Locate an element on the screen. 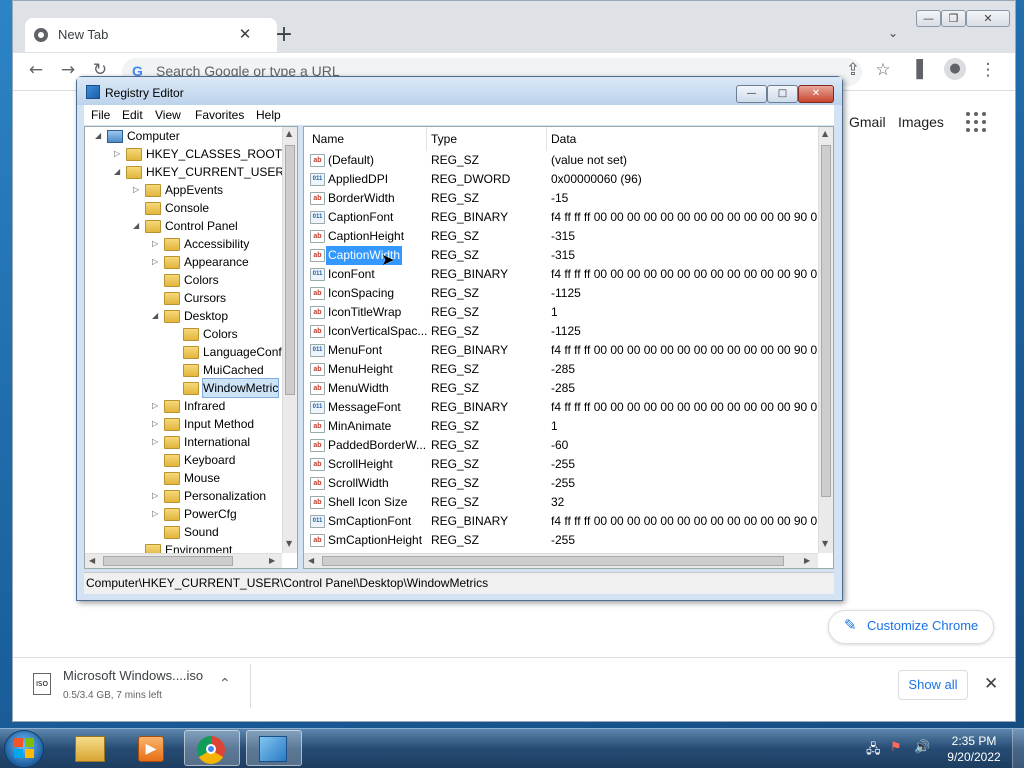  registry-title-bar is located at coordinates (459, 91).